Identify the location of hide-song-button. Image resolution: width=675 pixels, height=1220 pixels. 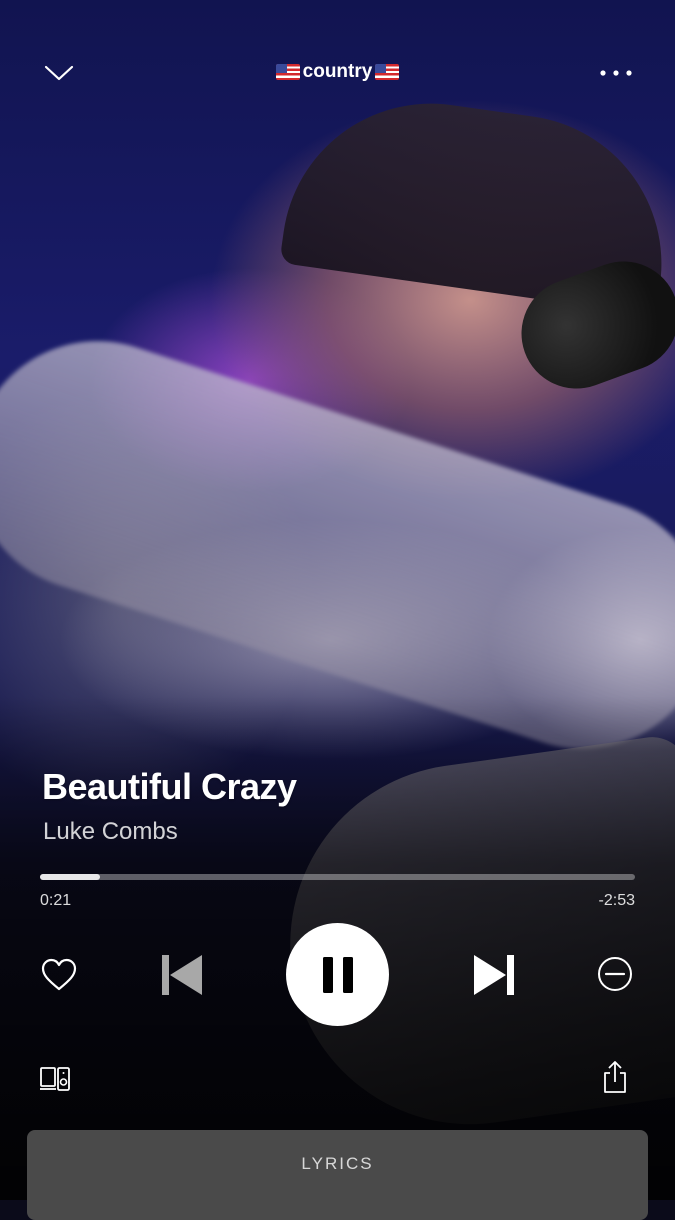
(615, 974).